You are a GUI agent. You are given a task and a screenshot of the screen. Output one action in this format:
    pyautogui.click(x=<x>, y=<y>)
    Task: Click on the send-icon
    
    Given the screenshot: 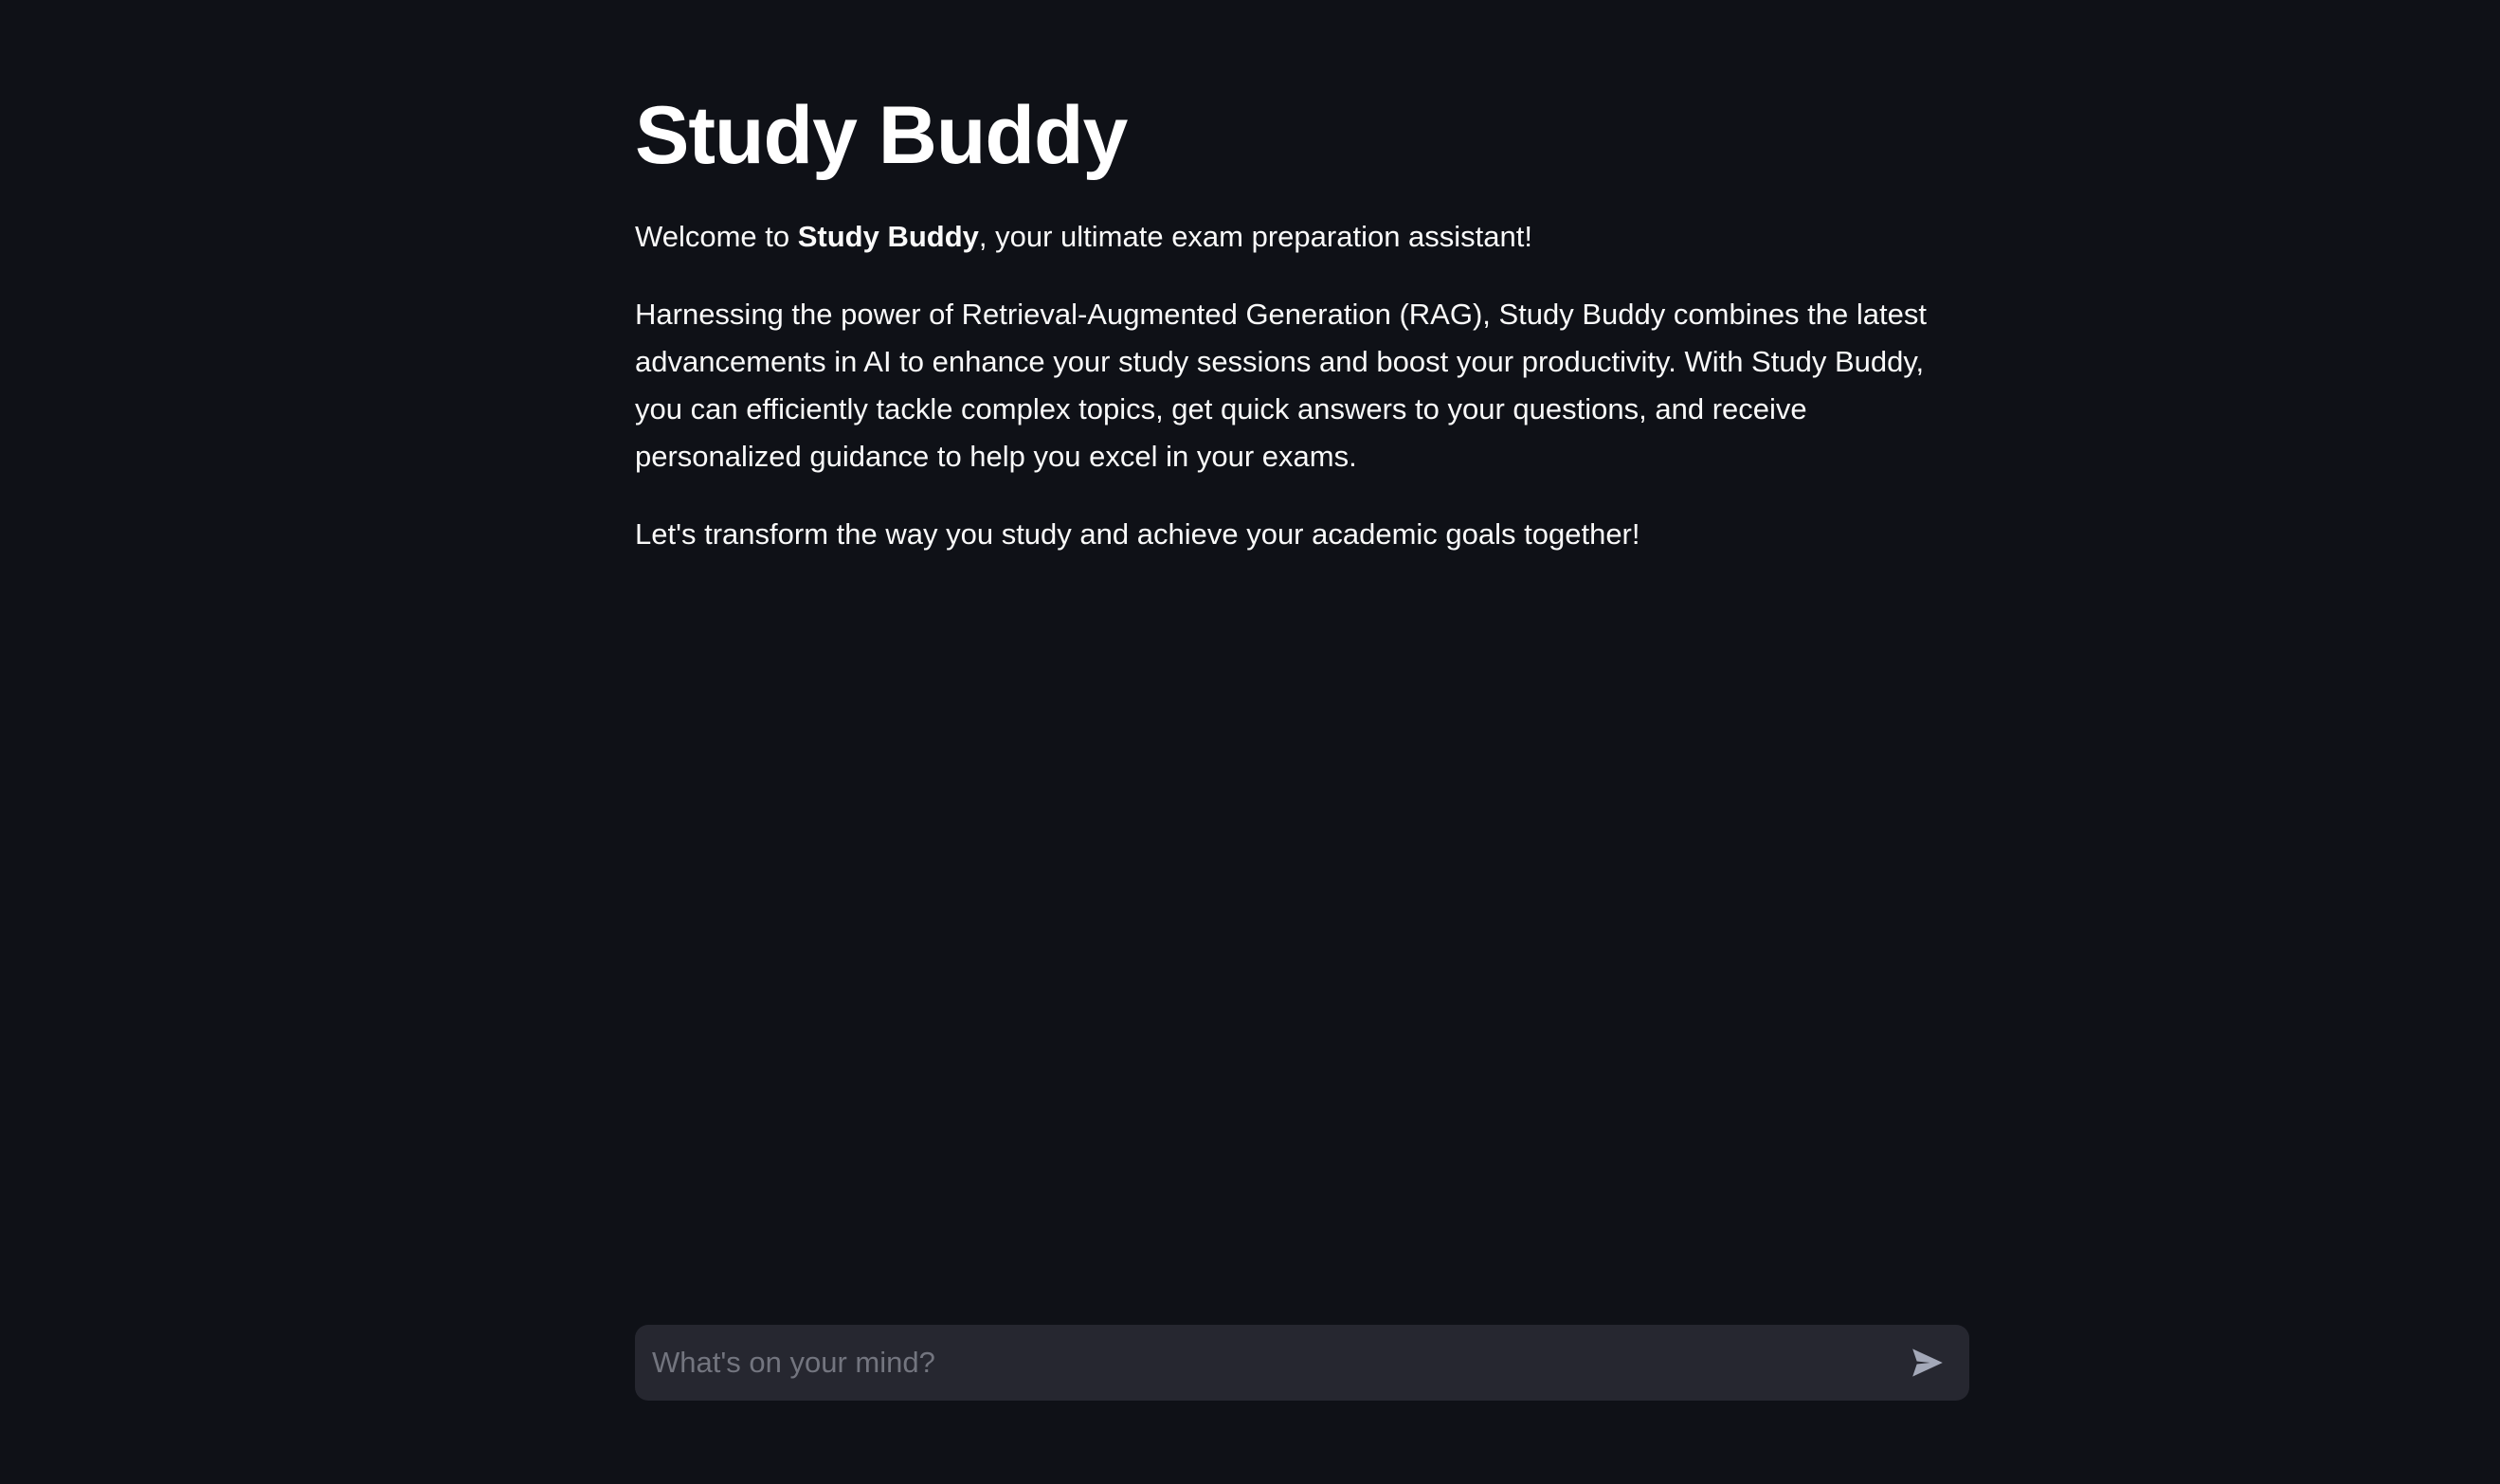 What is the action you would take?
    pyautogui.click(x=1927, y=1362)
    